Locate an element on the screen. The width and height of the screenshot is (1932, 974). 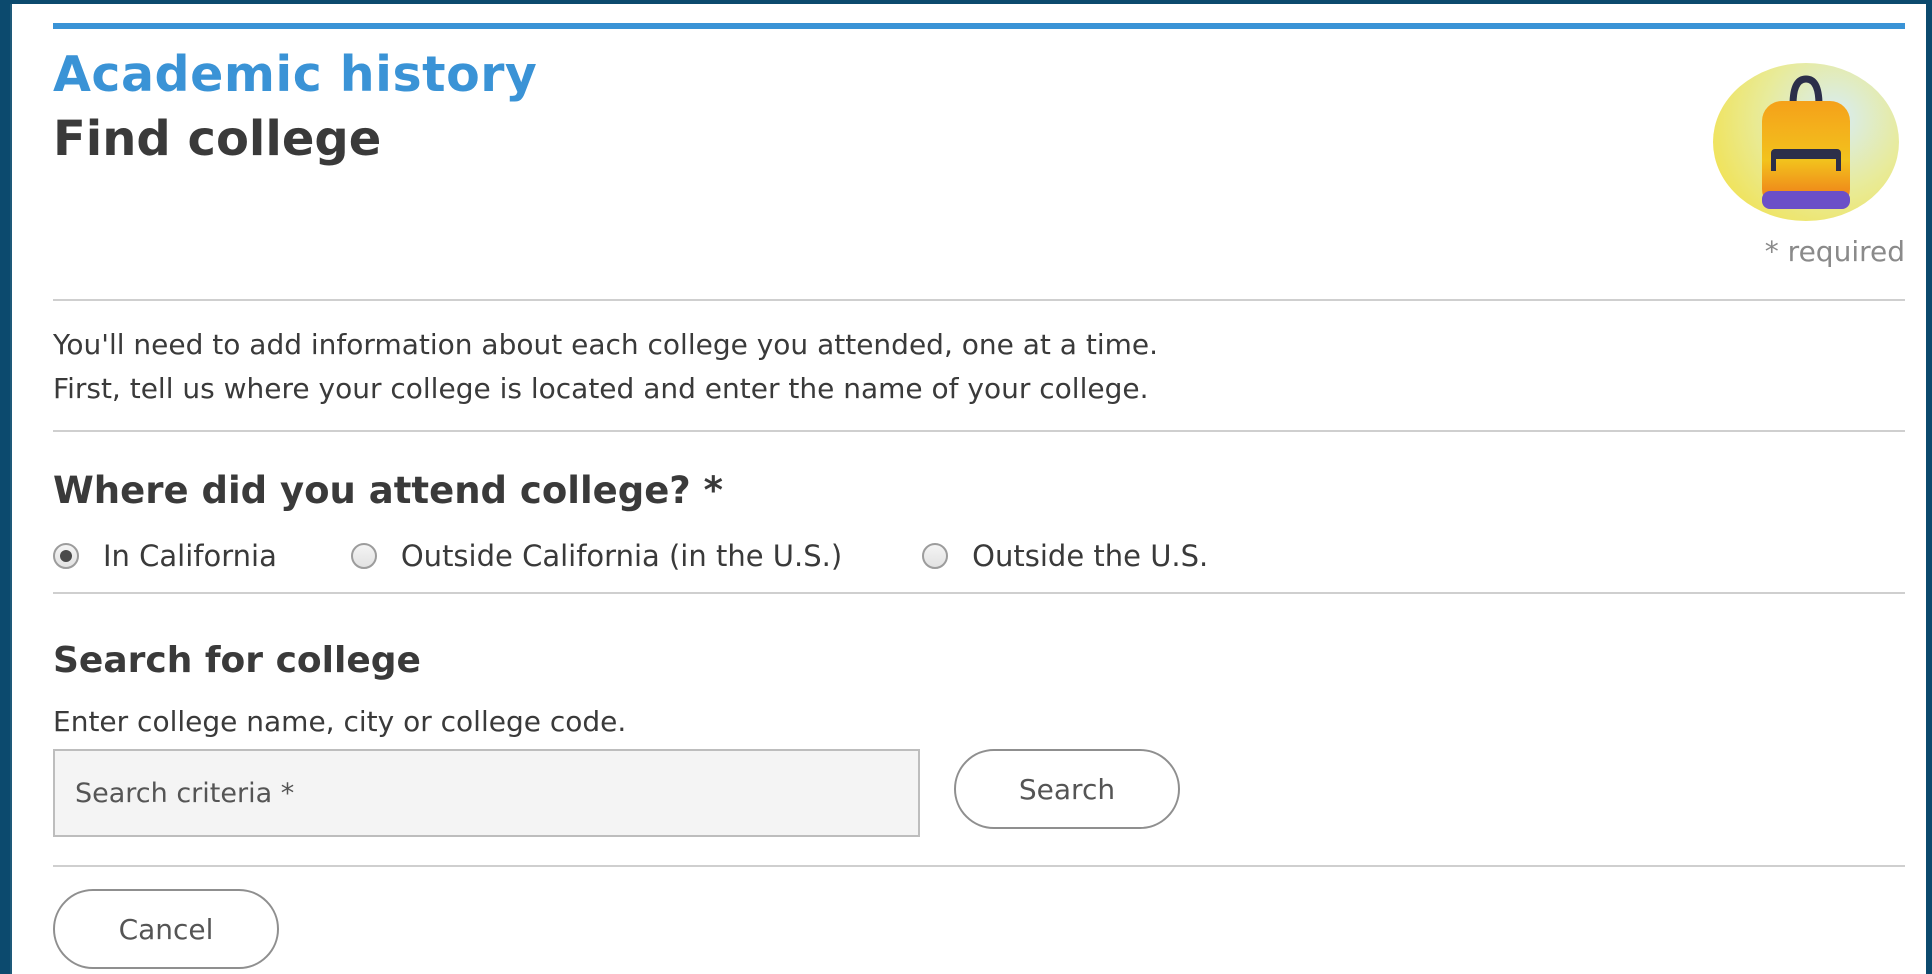
location-question: Where did you attend college? * is located at coordinates (388, 490).